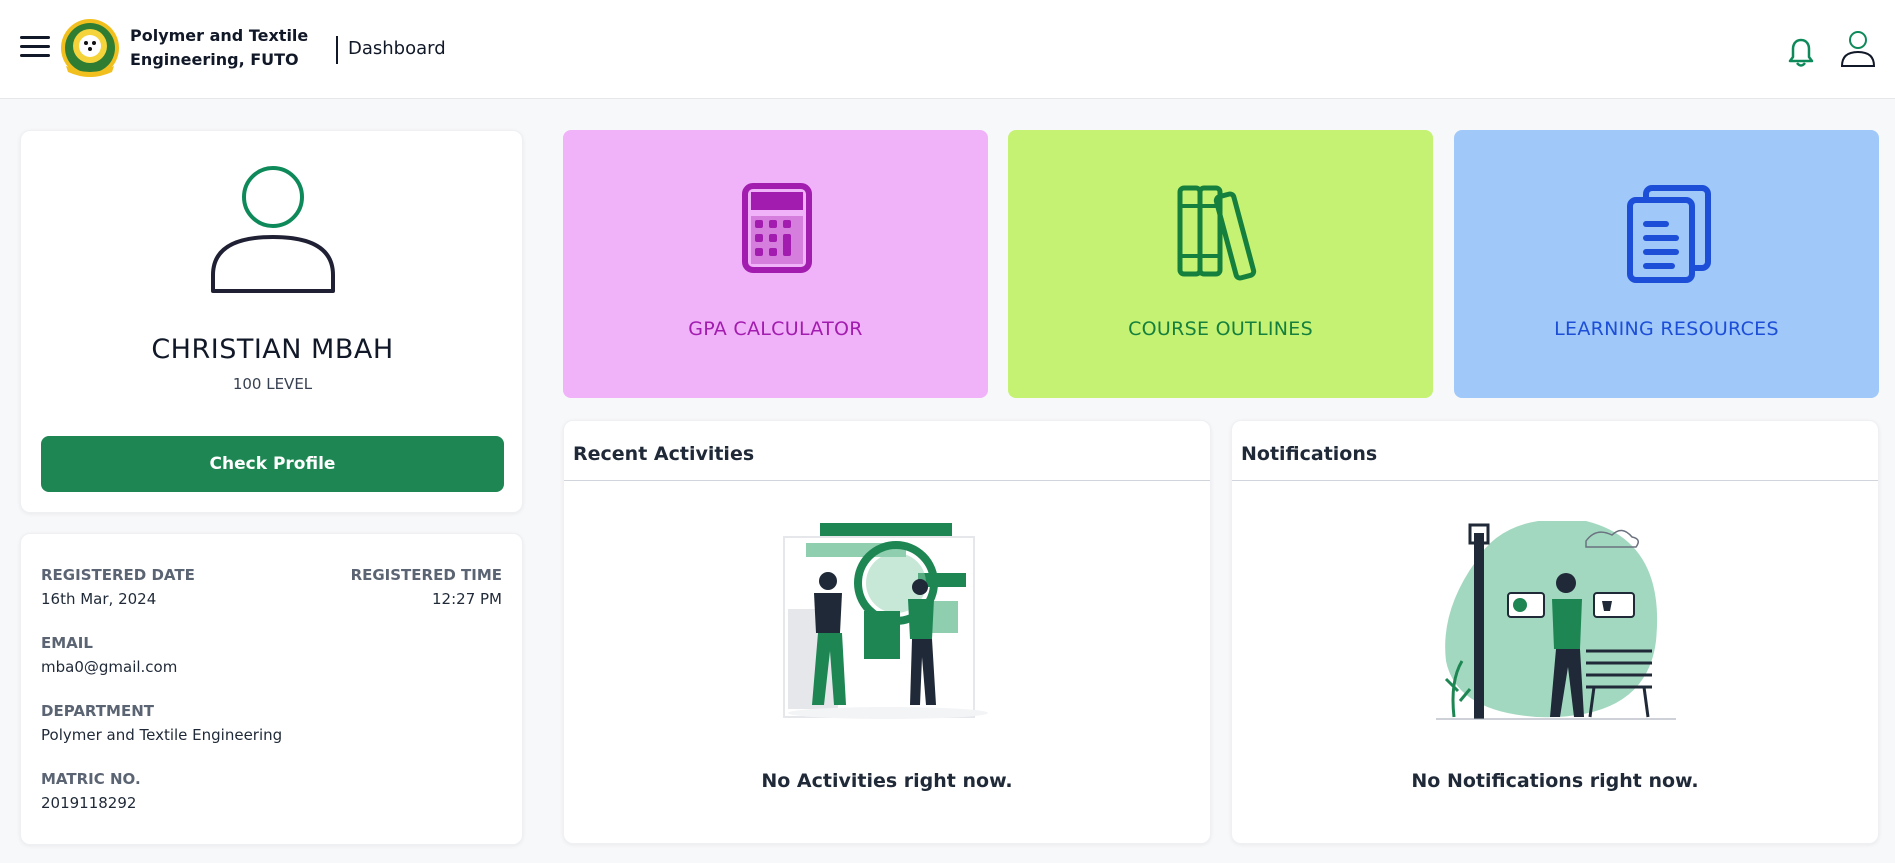 The image size is (1895, 863). I want to click on course-outlines-tile: COURSE OUTLINES, so click(1220, 264).